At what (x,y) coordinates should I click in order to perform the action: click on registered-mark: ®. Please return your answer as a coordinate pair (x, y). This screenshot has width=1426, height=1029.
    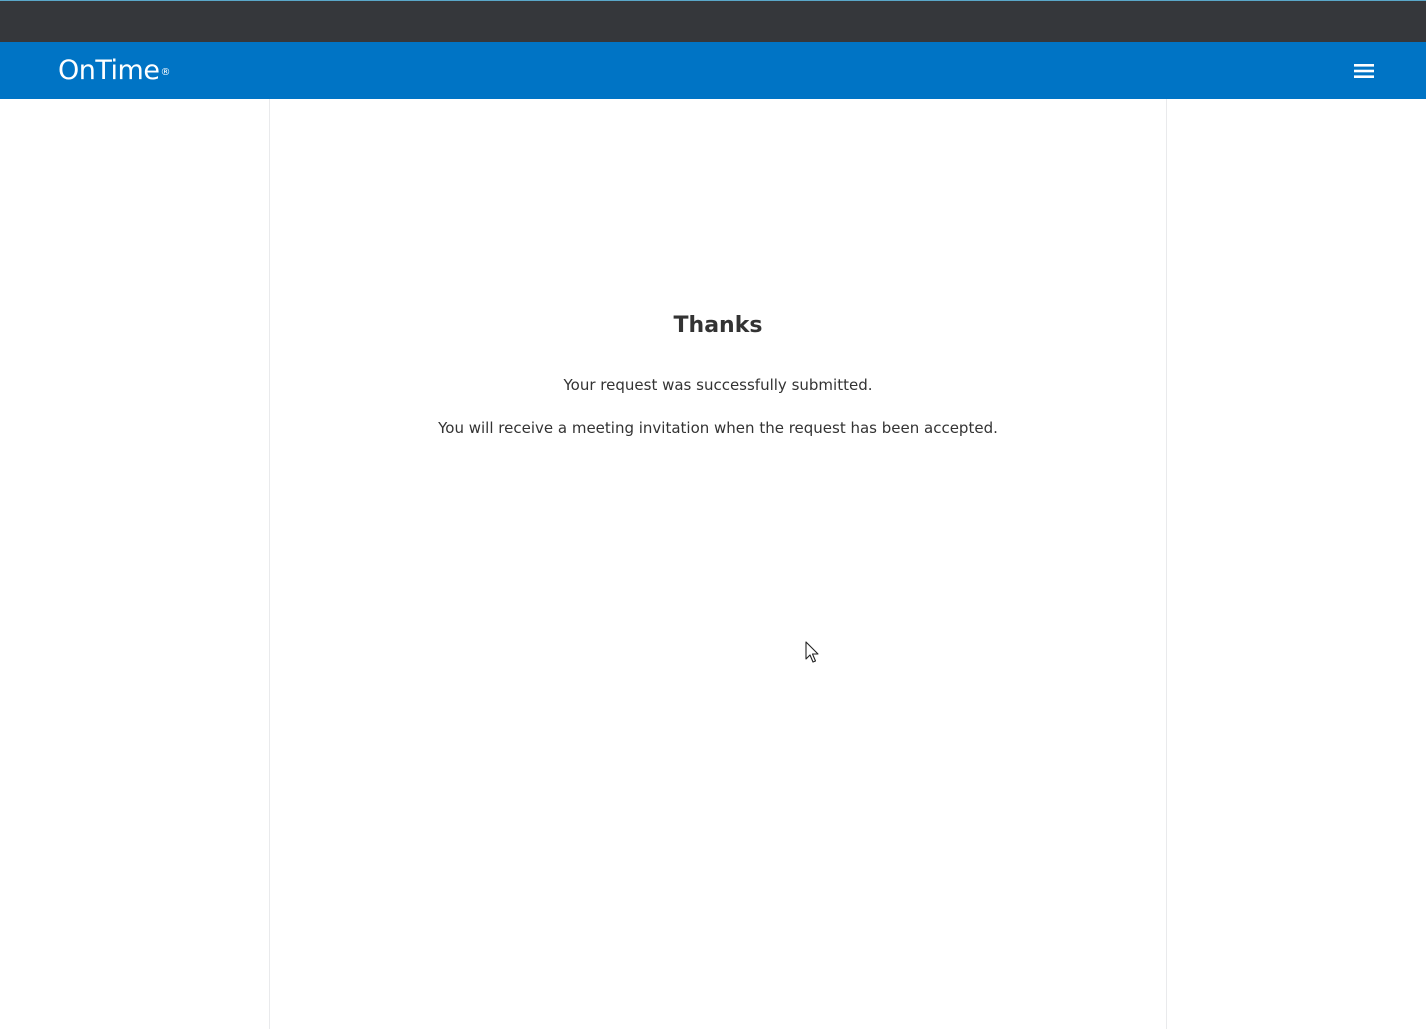
    Looking at the image, I should click on (165, 72).